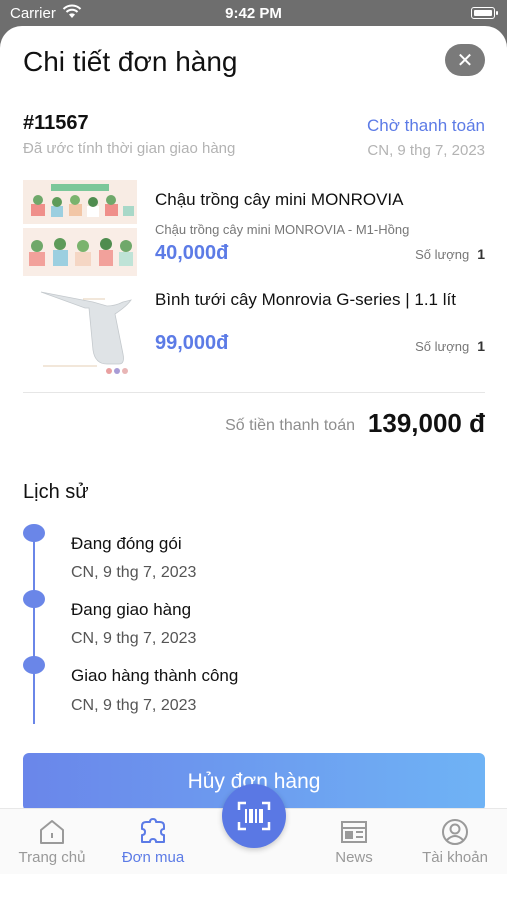 The image size is (507, 900). What do you see at coordinates (56, 123) in the screenshot?
I see `order-id: #11567` at bounding box center [56, 123].